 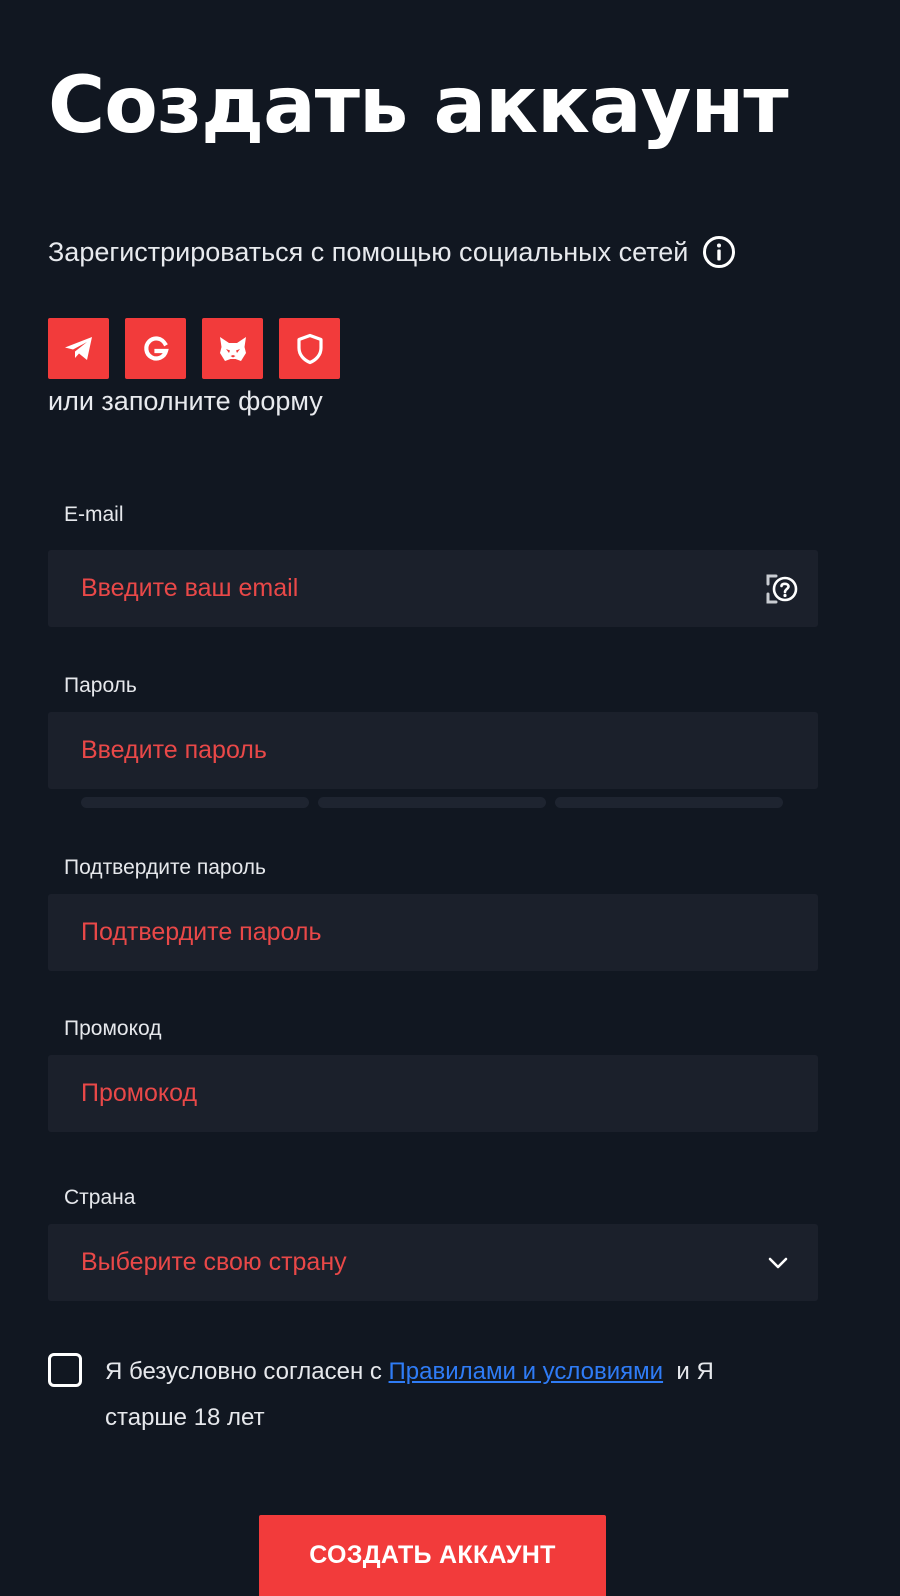 I want to click on info-icon, so click(x=719, y=252).